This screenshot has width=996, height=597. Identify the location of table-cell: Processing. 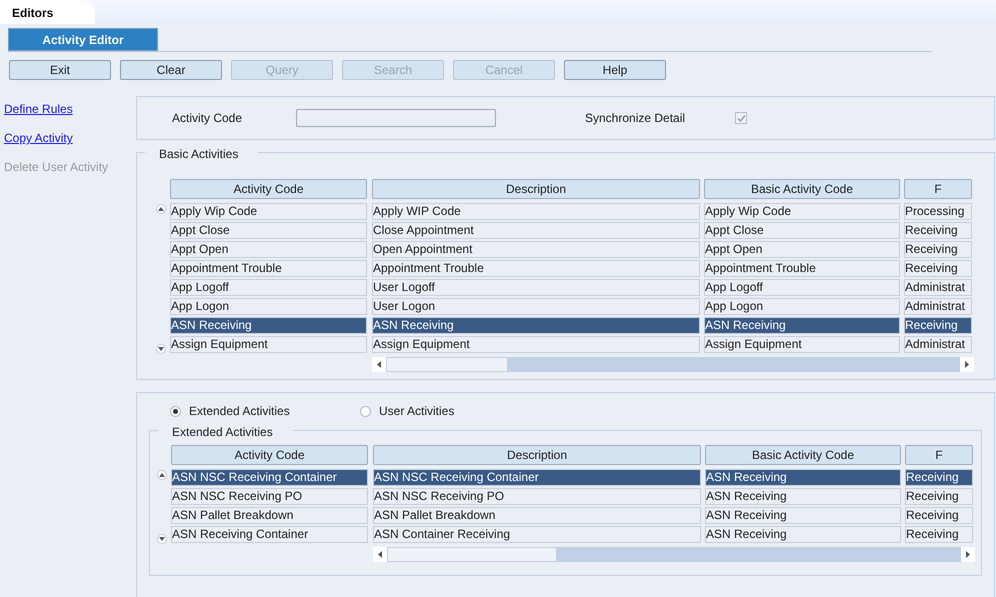
(938, 211).